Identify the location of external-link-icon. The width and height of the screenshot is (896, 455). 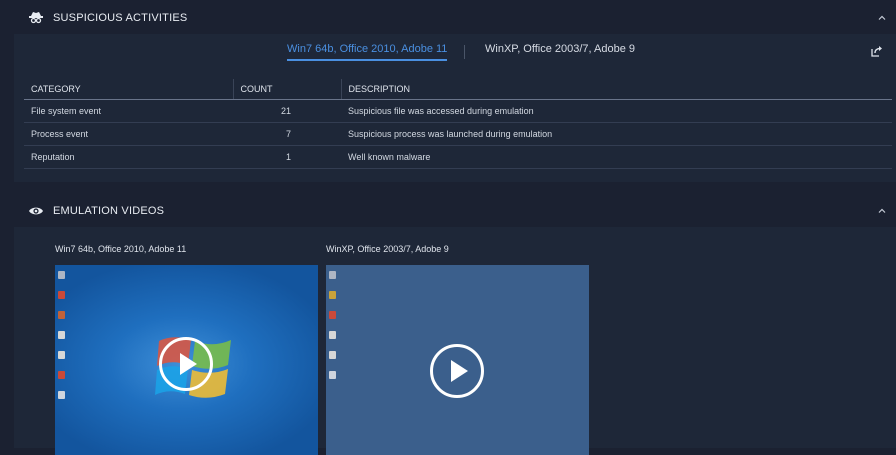
(877, 51).